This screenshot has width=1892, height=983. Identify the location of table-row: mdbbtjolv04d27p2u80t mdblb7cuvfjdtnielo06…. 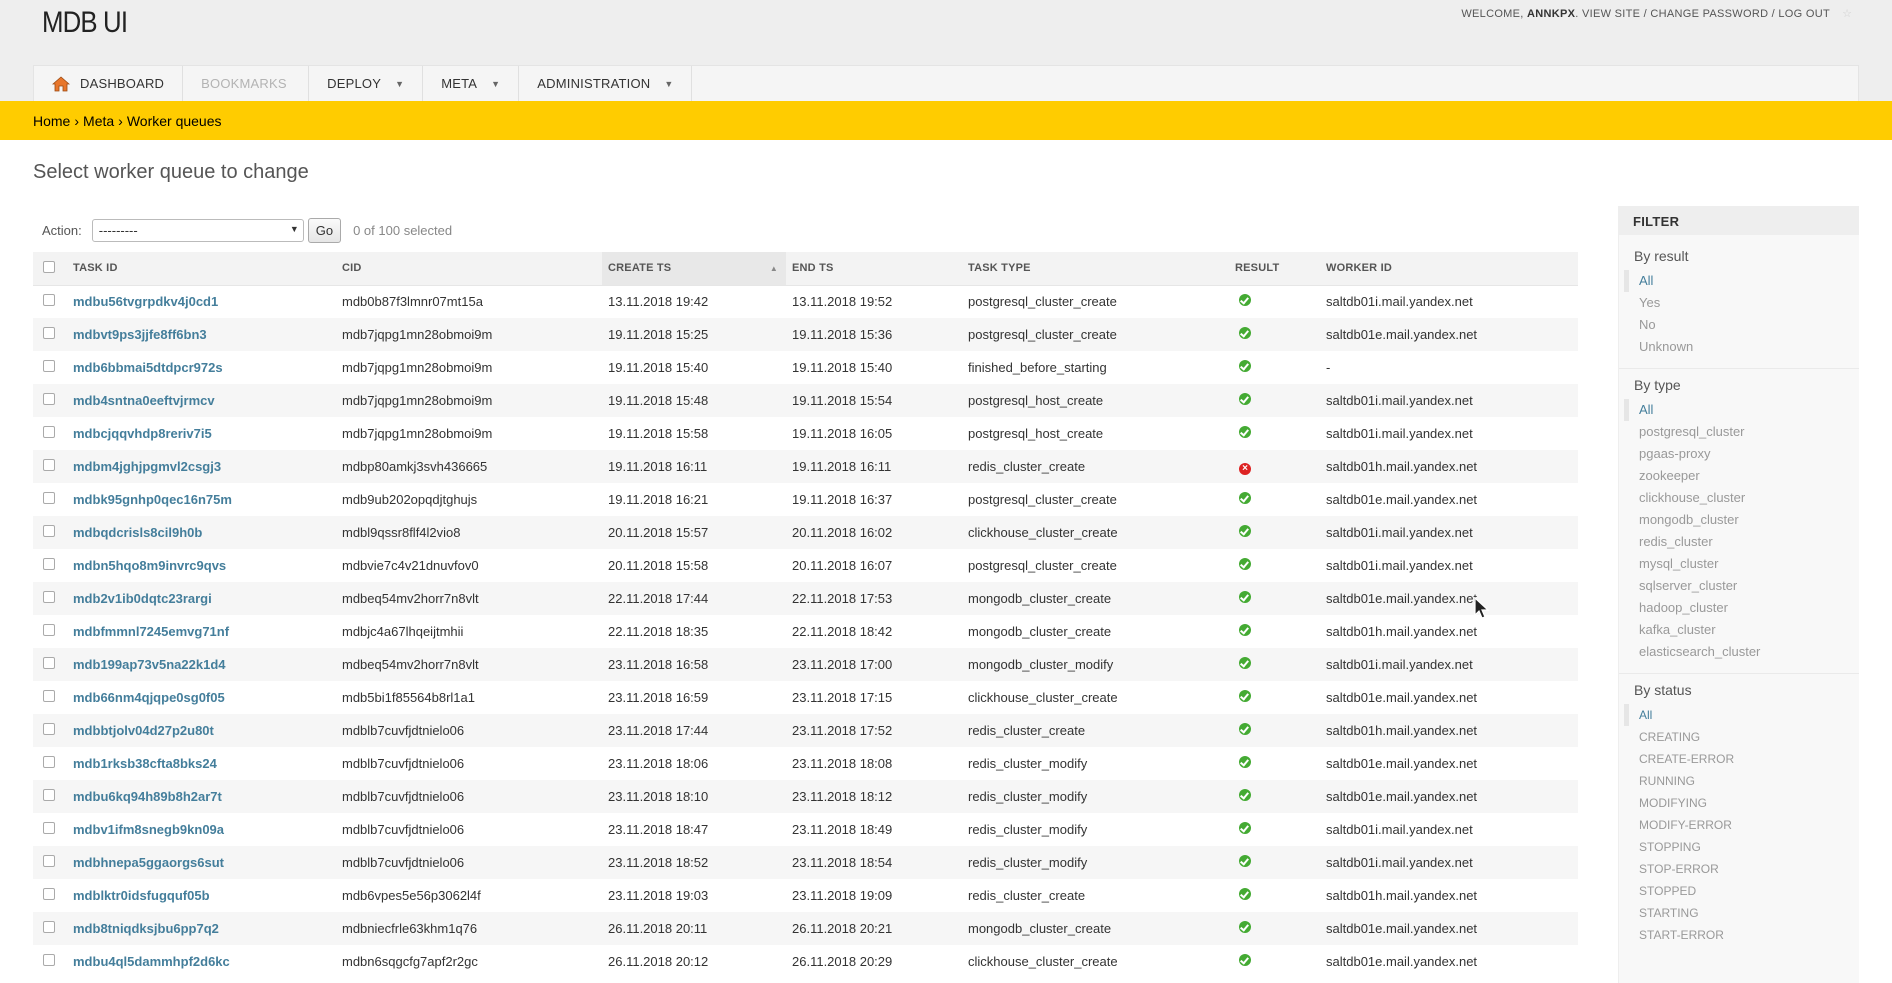
(805, 730).